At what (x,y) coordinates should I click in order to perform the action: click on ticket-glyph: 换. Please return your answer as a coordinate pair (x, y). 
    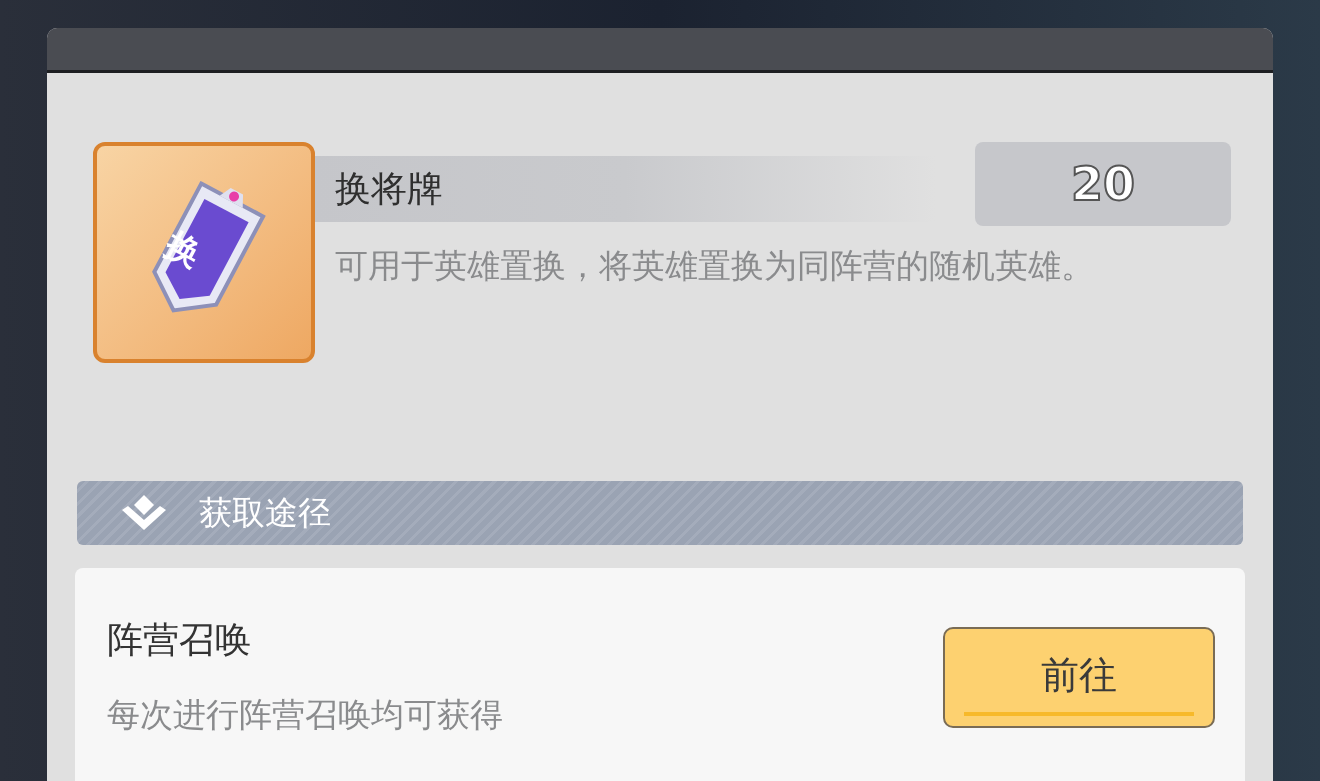
    Looking at the image, I should click on (184, 249).